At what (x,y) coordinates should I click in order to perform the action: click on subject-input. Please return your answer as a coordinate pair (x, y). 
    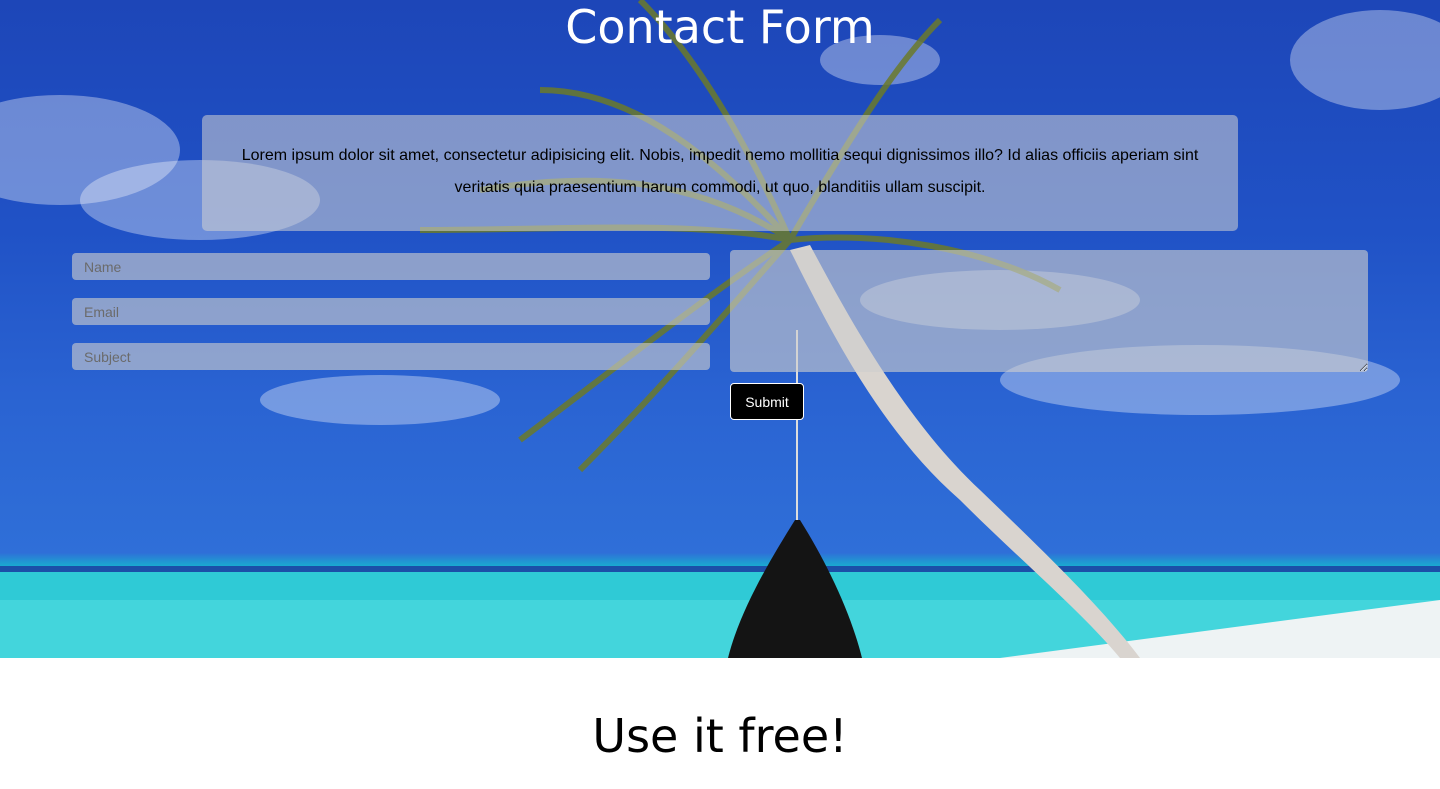
    Looking at the image, I should click on (391, 356).